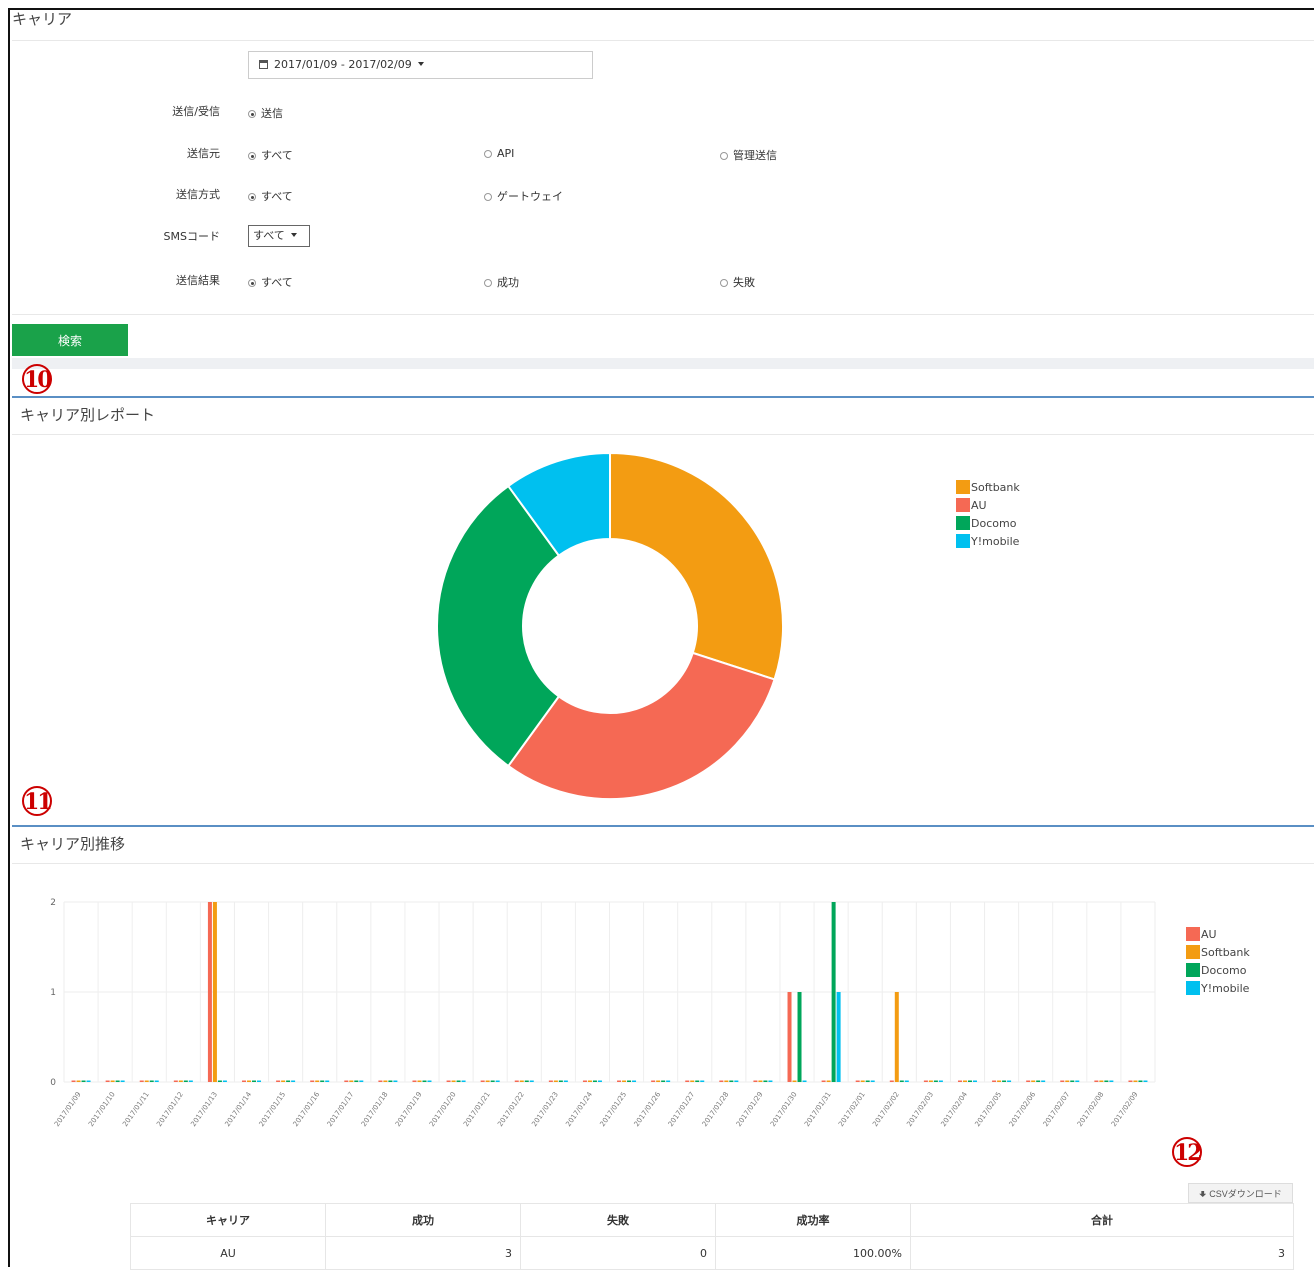 The width and height of the screenshot is (1314, 1270). I want to click on x-tick-label: 2017/01/25, so click(613, 1110).